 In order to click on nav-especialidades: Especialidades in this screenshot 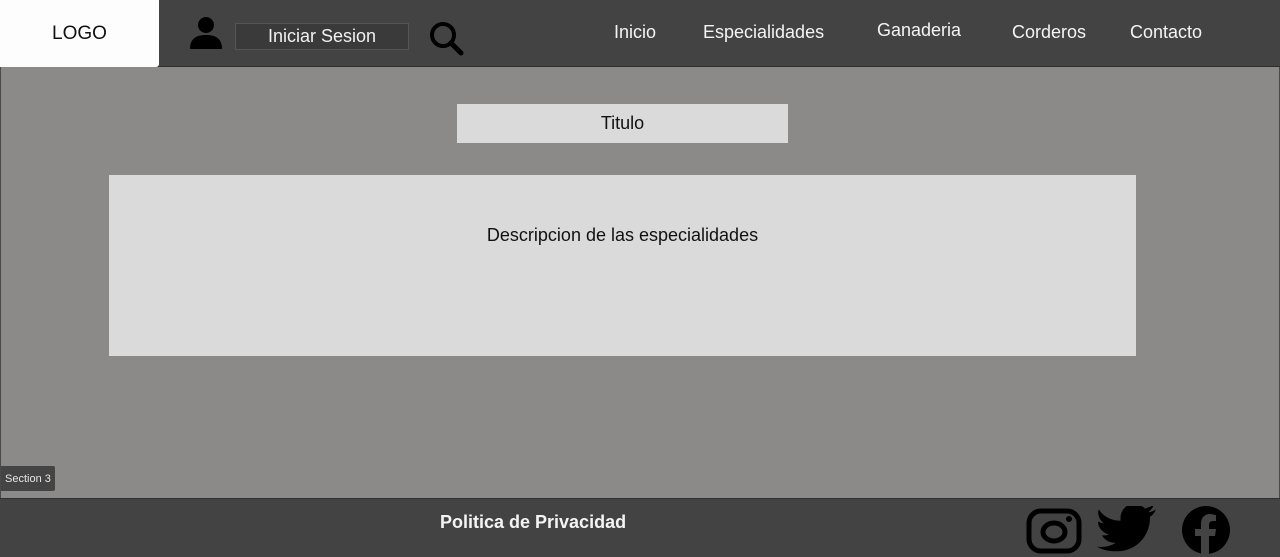, I will do `click(763, 32)`.